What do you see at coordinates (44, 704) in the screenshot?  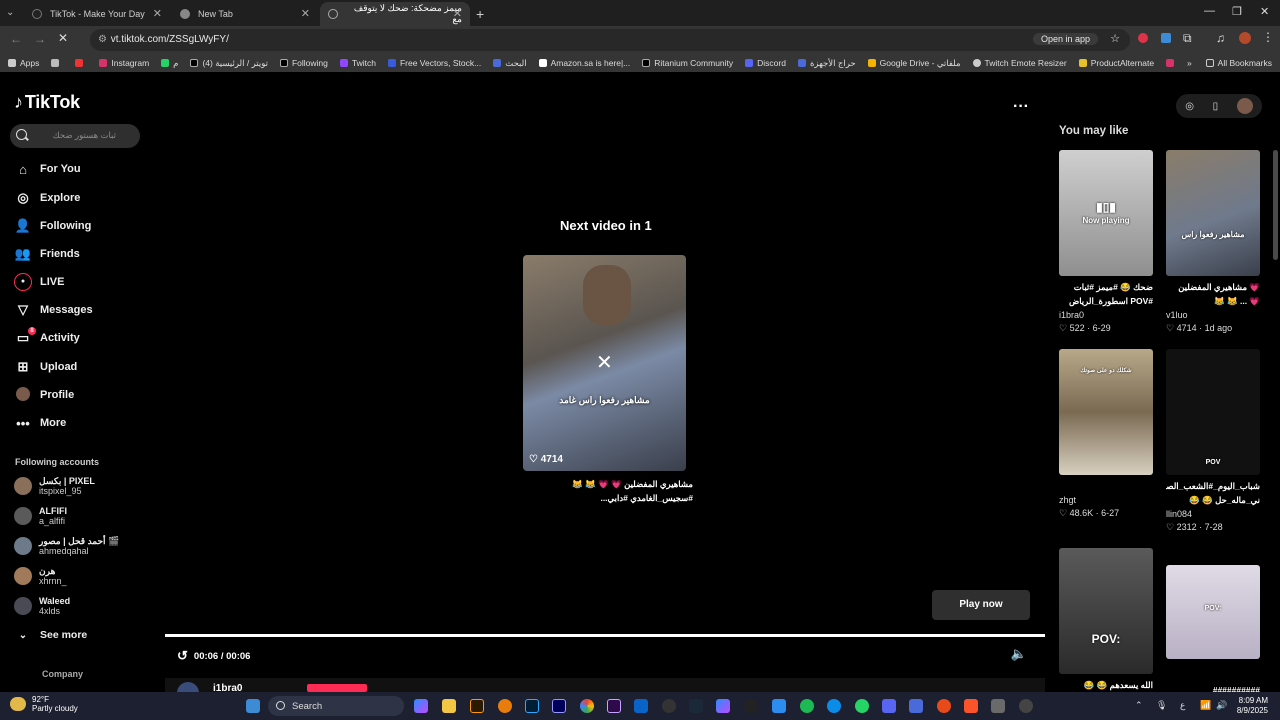 I see `weather-widget: 92°F Partly cloudy` at bounding box center [44, 704].